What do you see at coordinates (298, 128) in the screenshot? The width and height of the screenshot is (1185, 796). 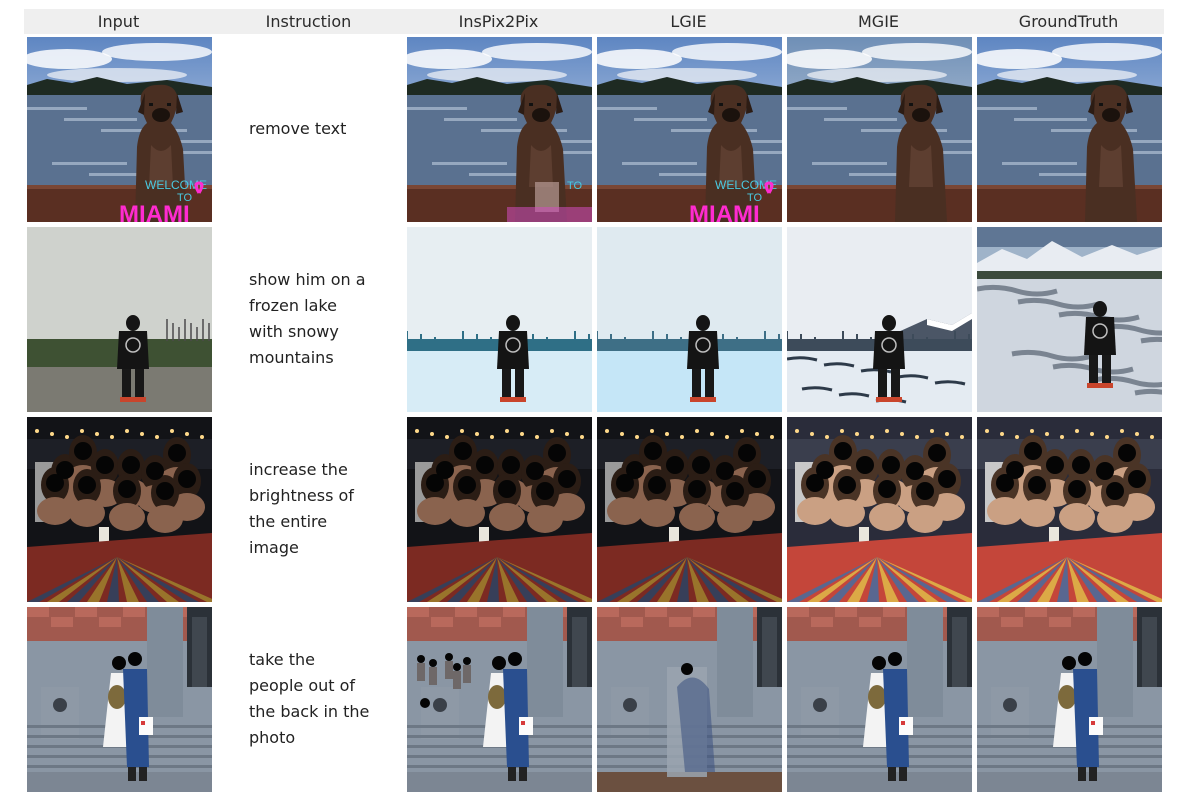 I see `instruction-line: remove text` at bounding box center [298, 128].